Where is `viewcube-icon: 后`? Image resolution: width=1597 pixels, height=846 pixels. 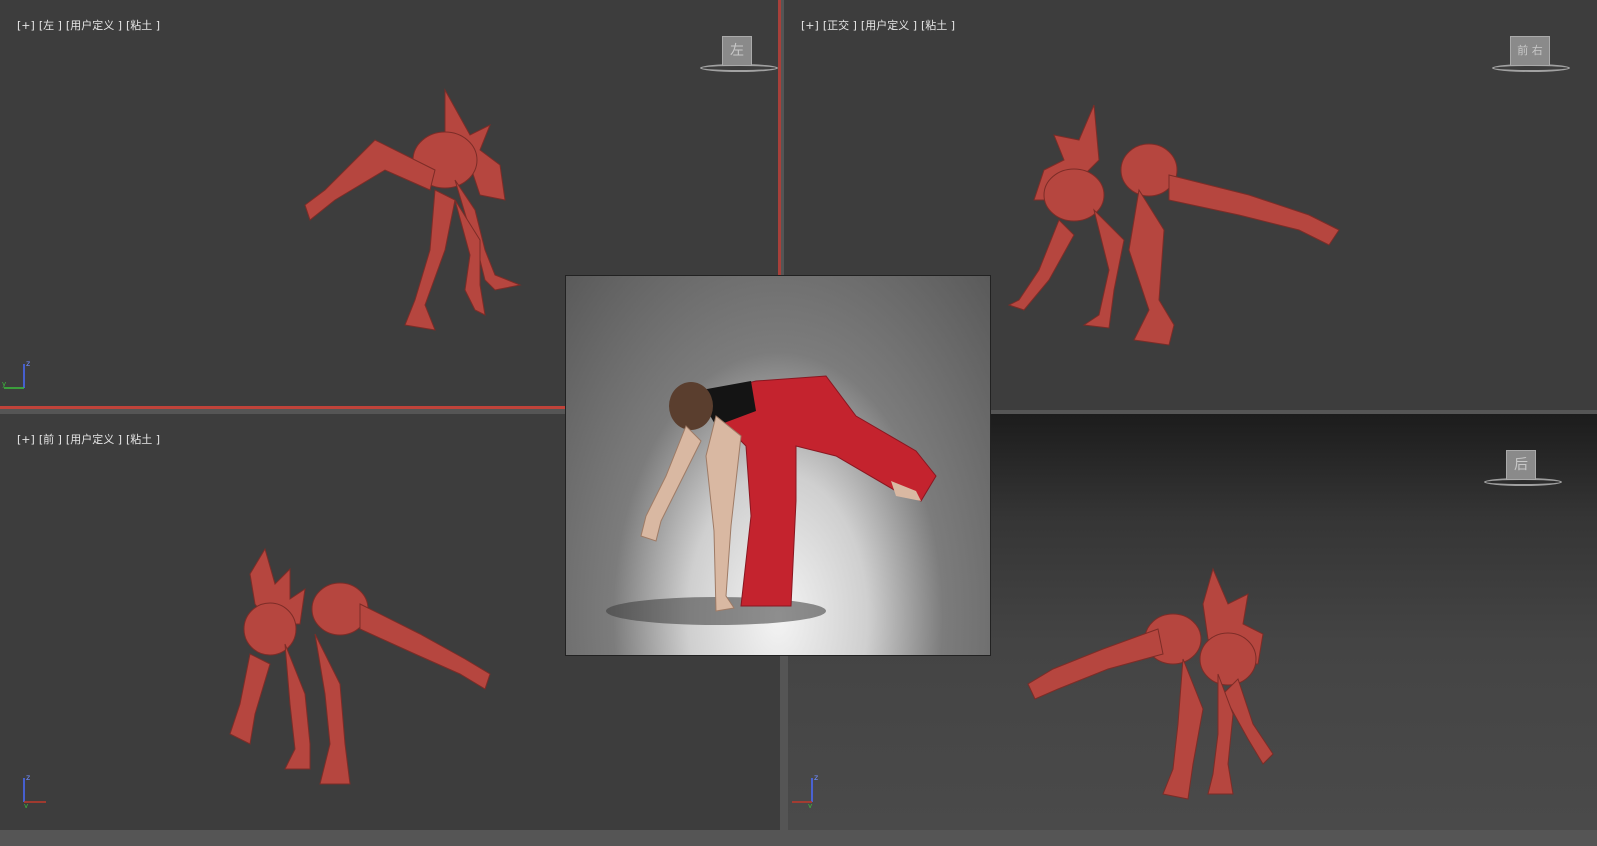 viewcube-icon: 后 is located at coordinates (1524, 470).